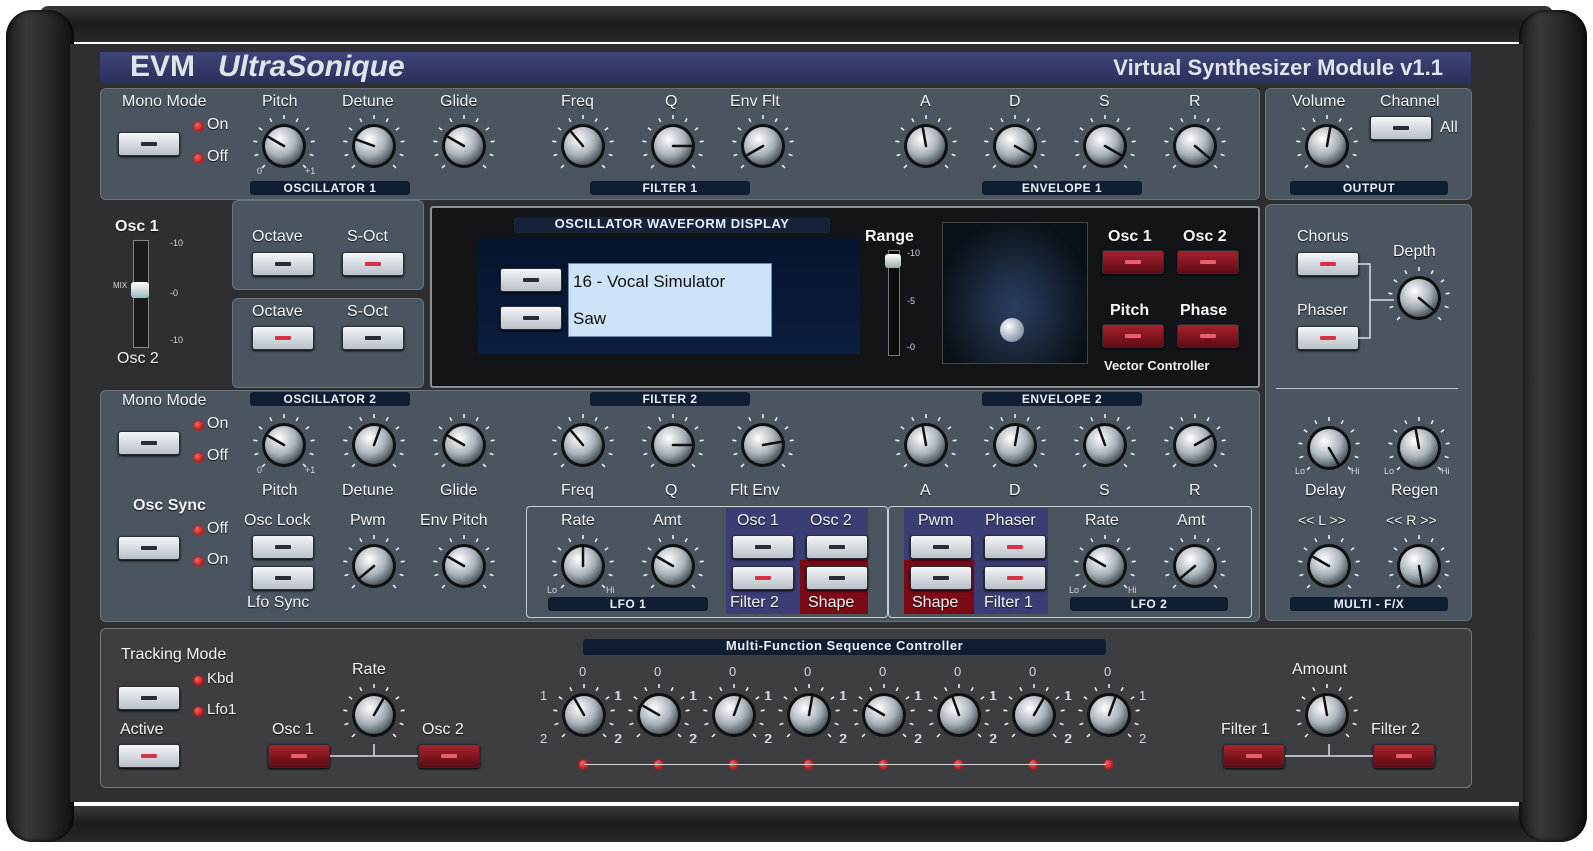 Image resolution: width=1593 pixels, height=851 pixels. Describe the element at coordinates (670, 188) in the screenshot. I see `filter1-tag: FILTER 1` at that location.